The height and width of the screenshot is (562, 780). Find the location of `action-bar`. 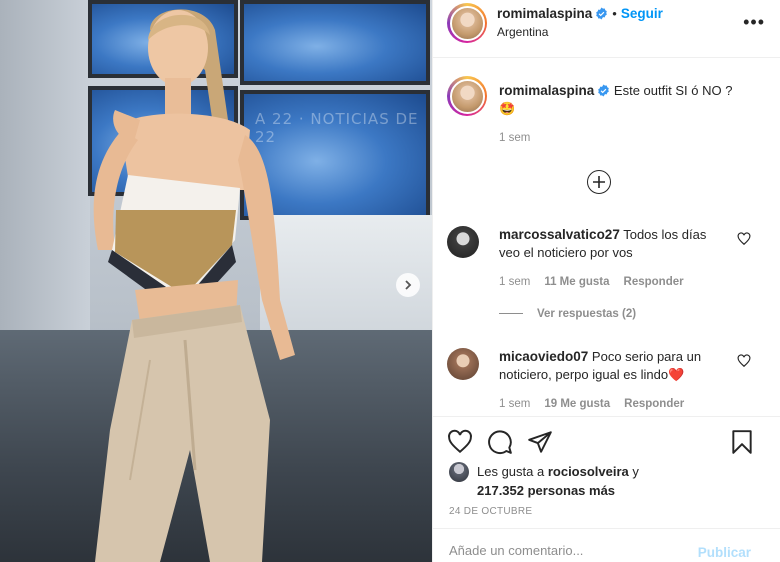

action-bar is located at coordinates (606, 441).